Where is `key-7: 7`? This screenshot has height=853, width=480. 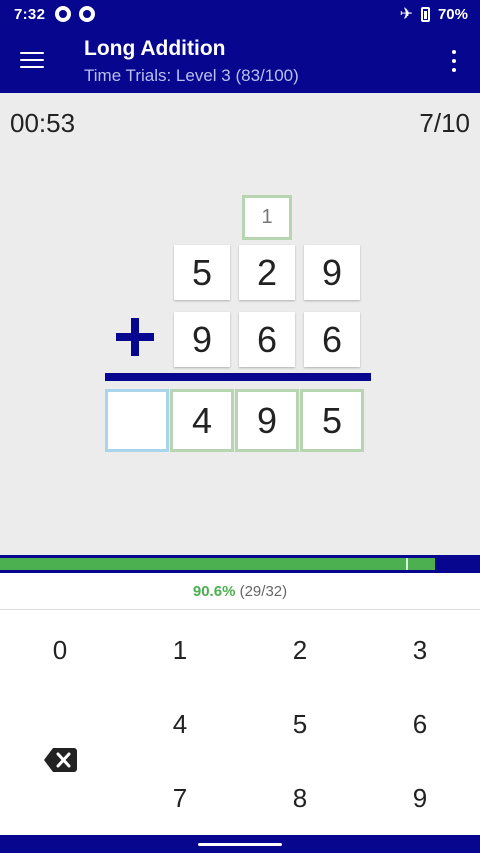 key-7: 7 is located at coordinates (180, 798).